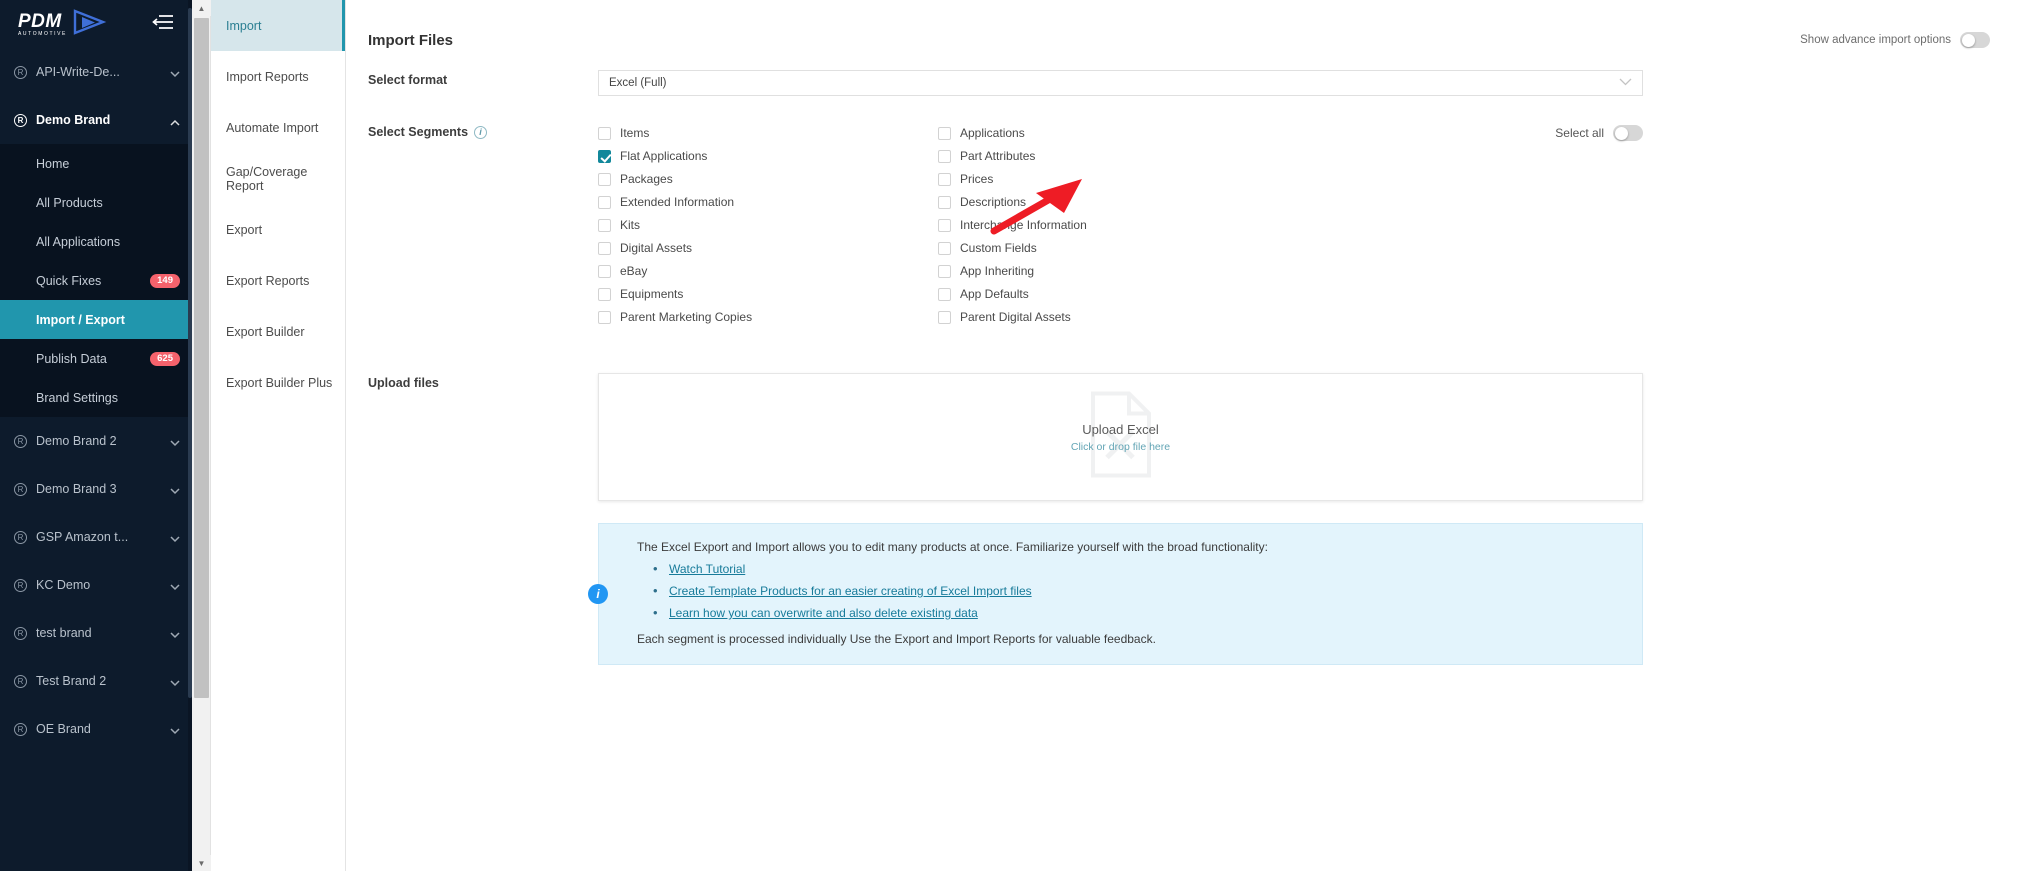  What do you see at coordinates (768, 317) in the screenshot?
I see `segment-option-parent-marketing-copies: Parent Marketing Copies` at bounding box center [768, 317].